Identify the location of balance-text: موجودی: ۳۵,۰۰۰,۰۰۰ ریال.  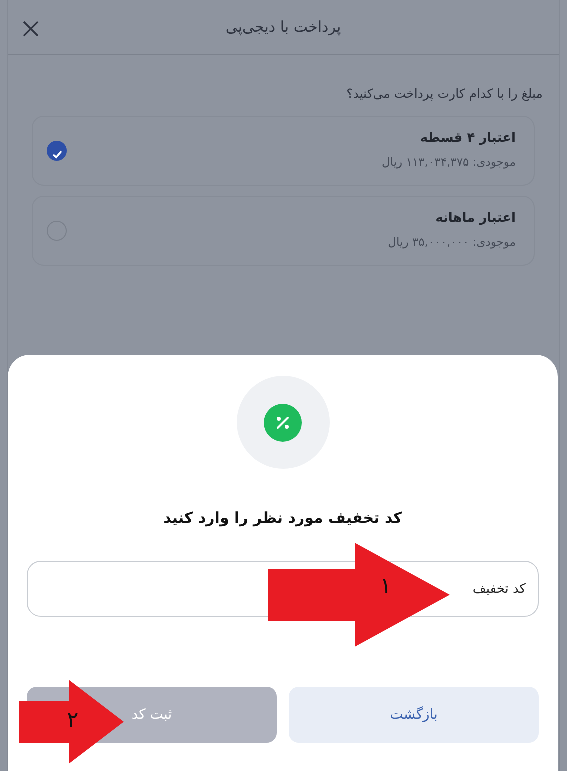
(452, 243).